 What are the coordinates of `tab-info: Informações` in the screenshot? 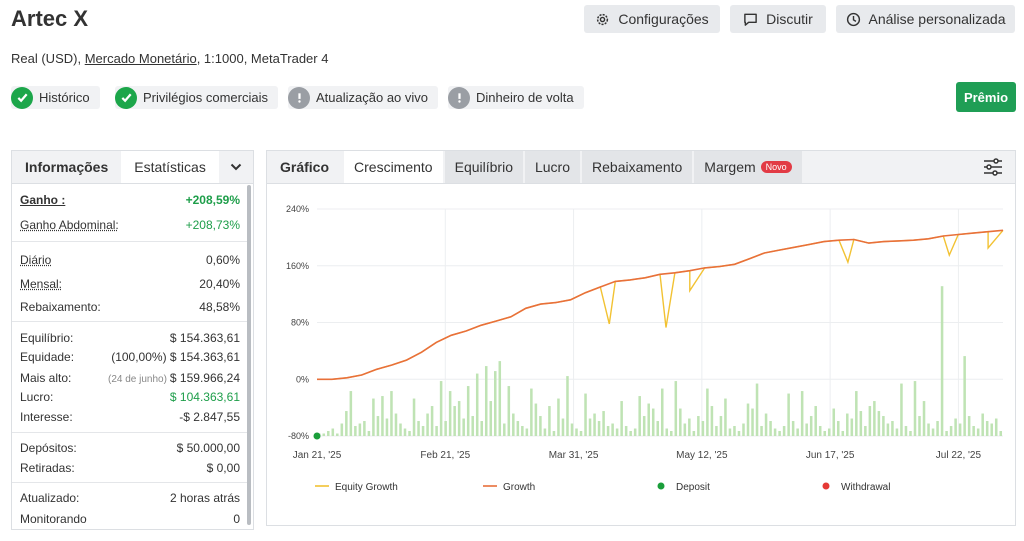 It's located at (66, 167).